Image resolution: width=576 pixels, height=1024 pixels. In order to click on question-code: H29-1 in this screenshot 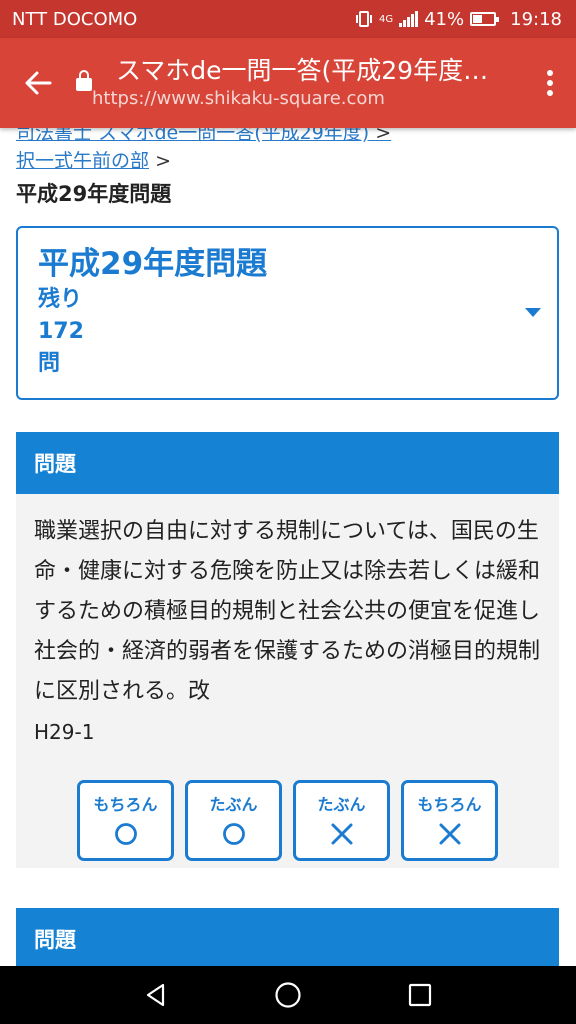, I will do `click(64, 732)`.